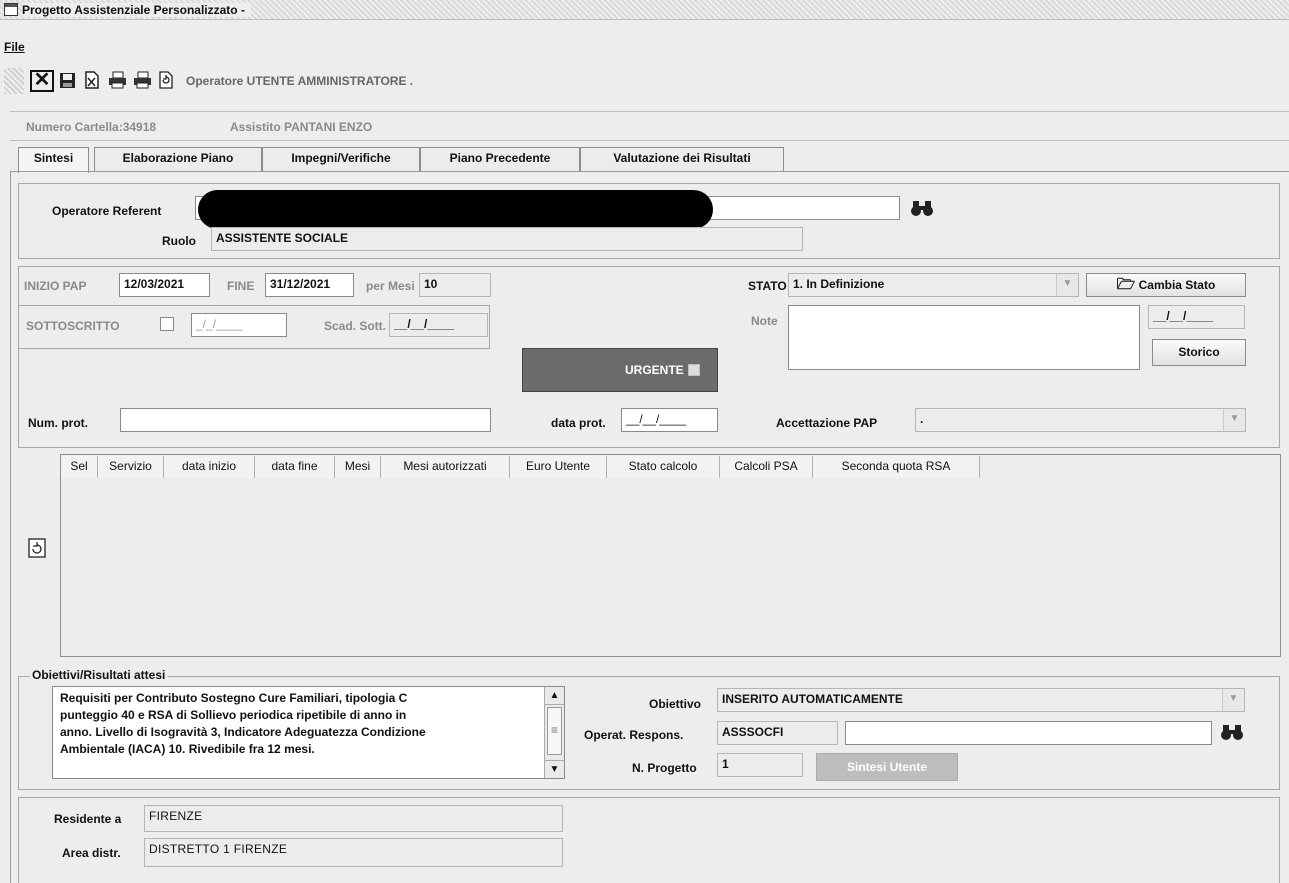 This screenshot has width=1289, height=883. Describe the element at coordinates (507, 239) in the screenshot. I see `ruolo-field: ASSISTENTE SOCIALE` at that location.